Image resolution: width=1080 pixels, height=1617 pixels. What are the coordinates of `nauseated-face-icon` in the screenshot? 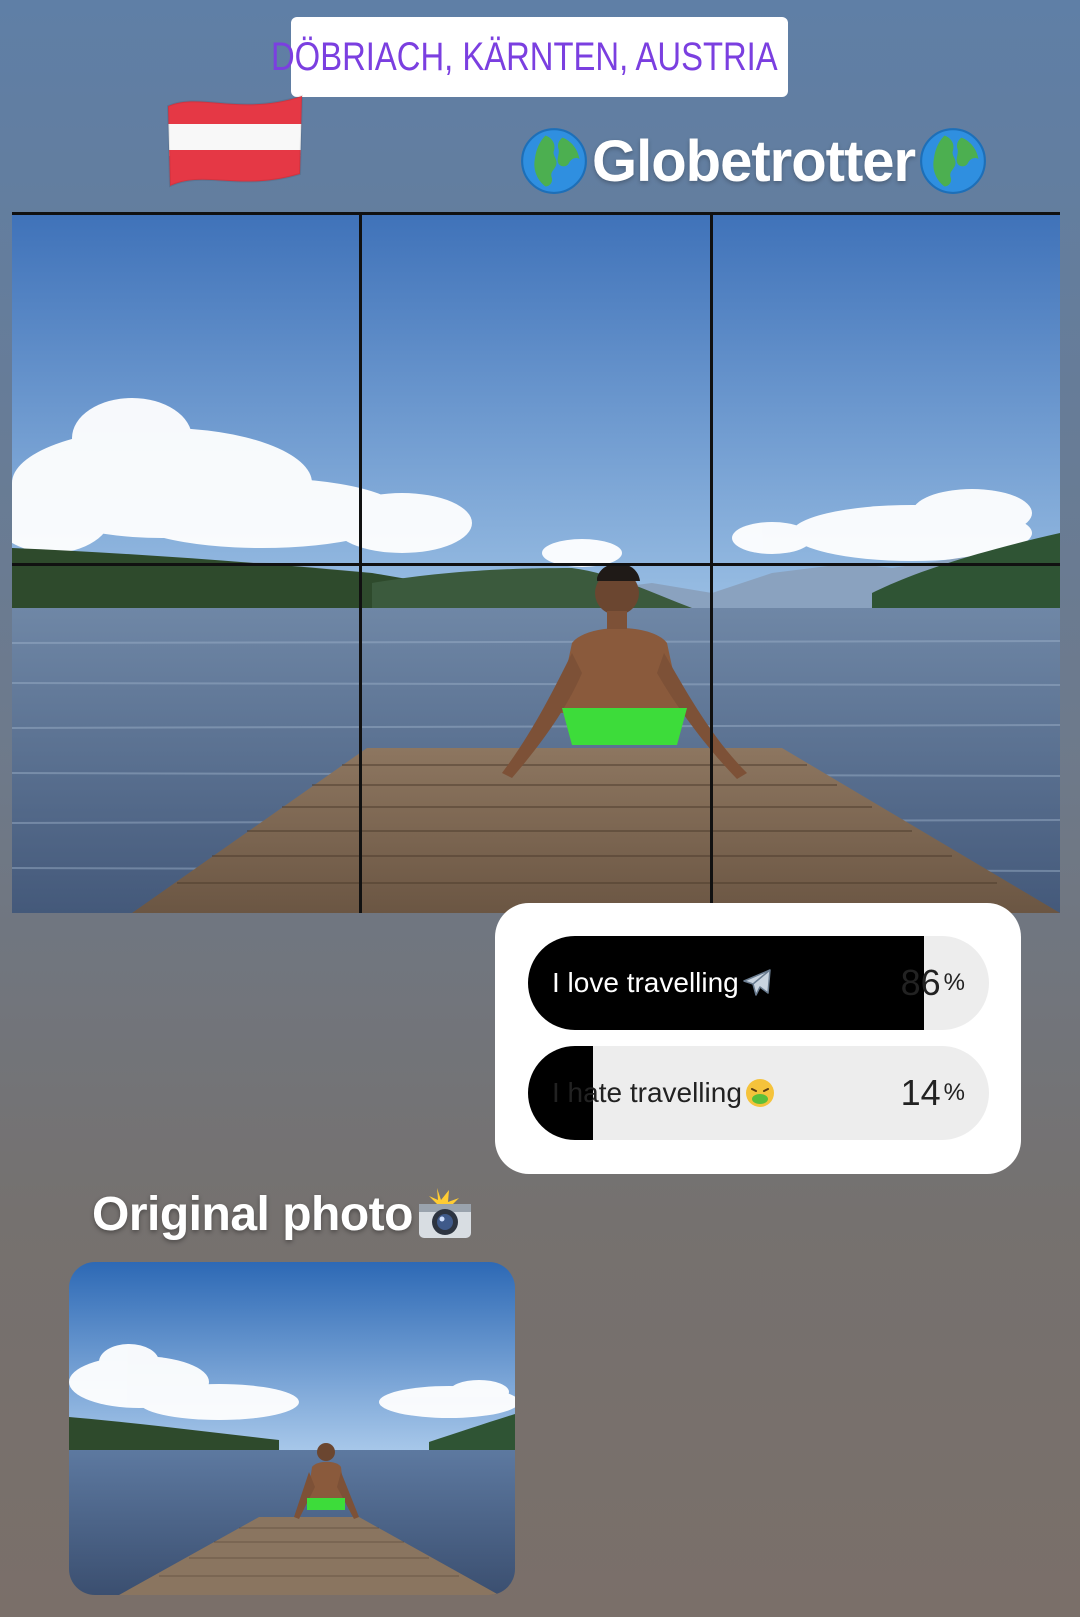 It's located at (759, 1093).